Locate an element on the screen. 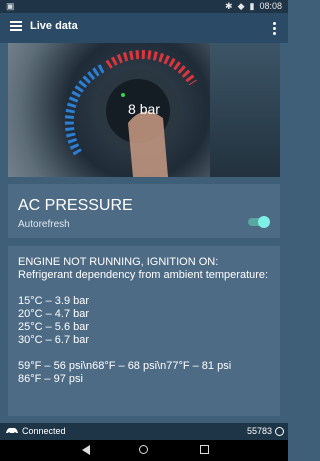 This screenshot has width=320, height=461. battery-icon: ▮ is located at coordinates (252, 6).